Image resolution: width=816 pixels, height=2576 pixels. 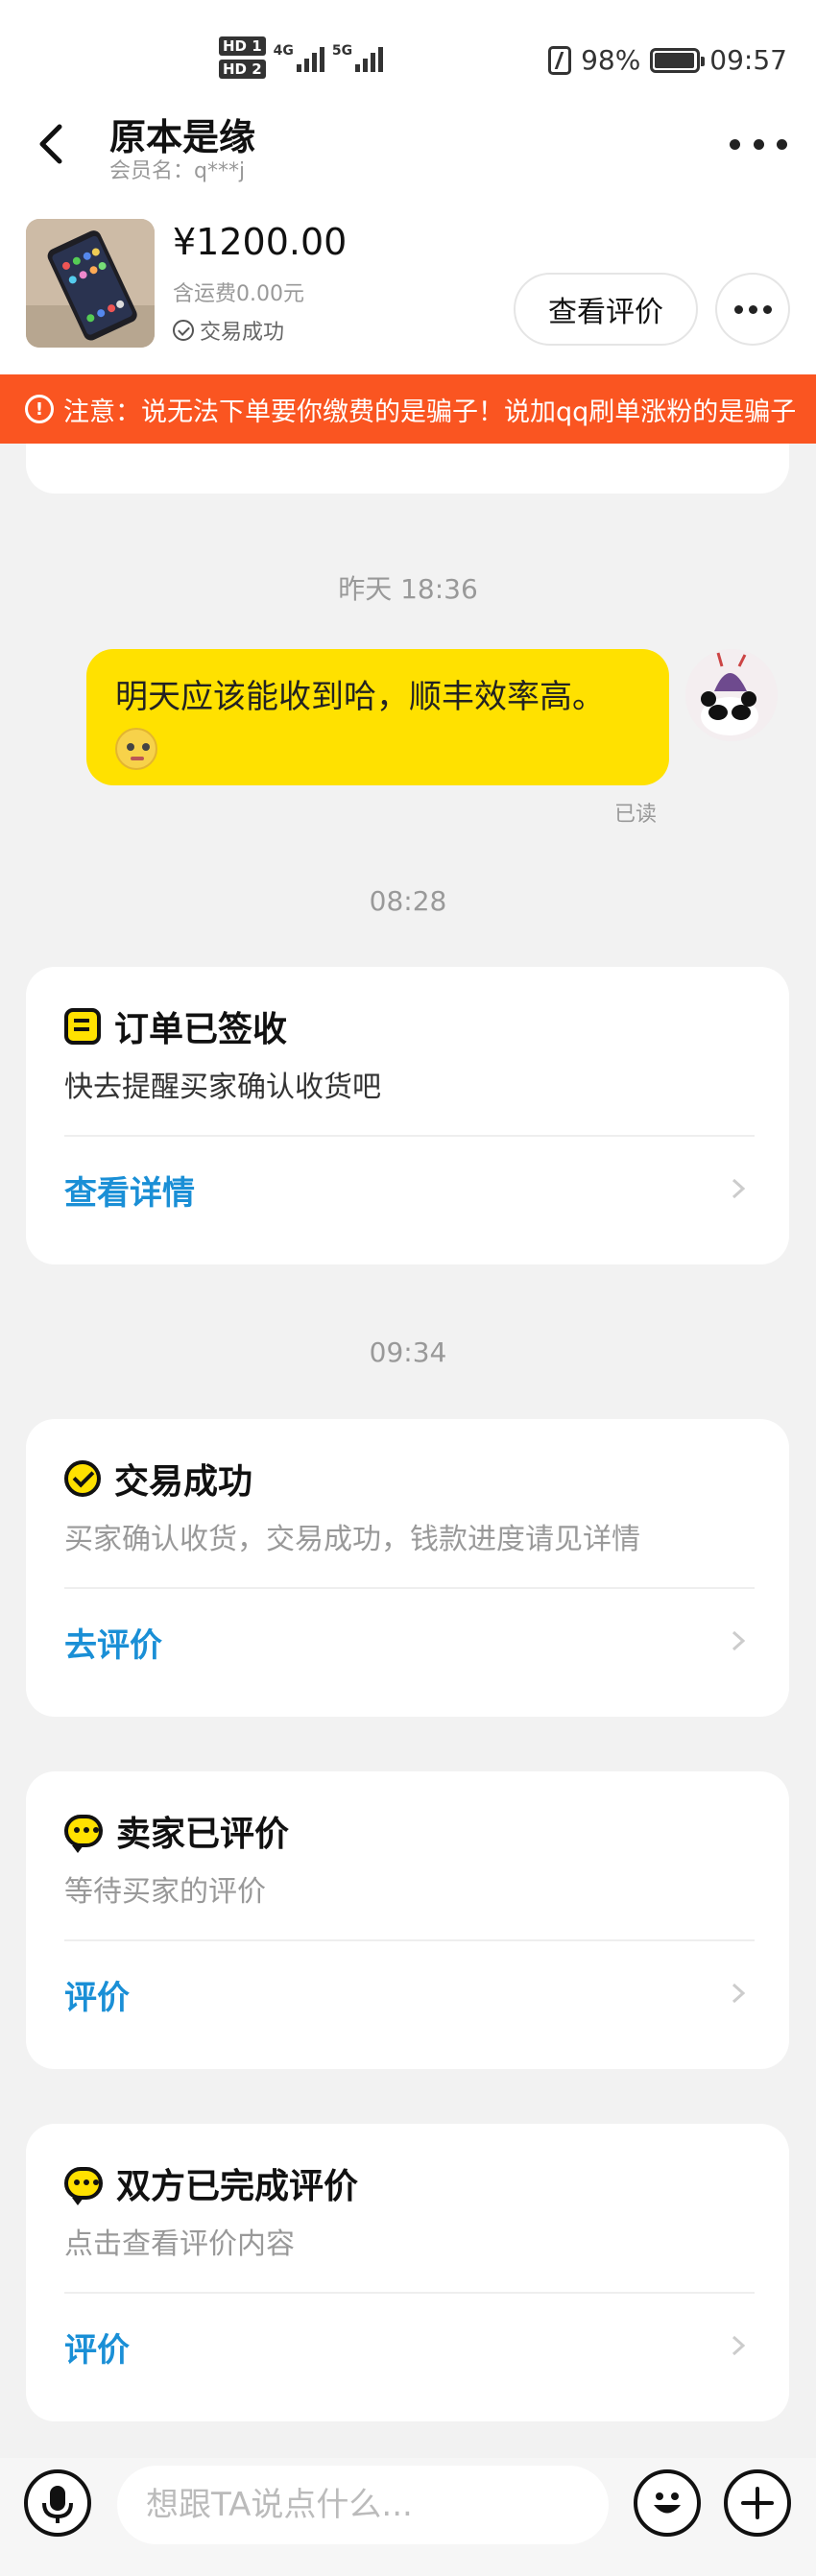 I want to click on product-more-icon, so click(x=752, y=309).